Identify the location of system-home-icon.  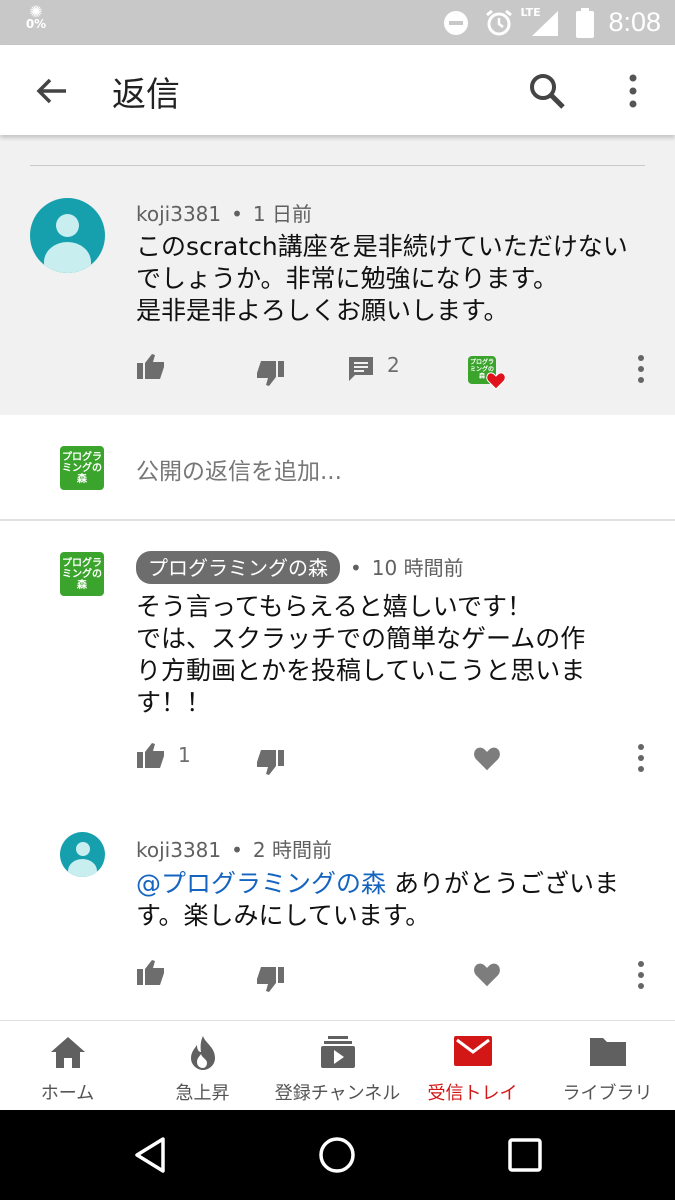
(337, 1155).